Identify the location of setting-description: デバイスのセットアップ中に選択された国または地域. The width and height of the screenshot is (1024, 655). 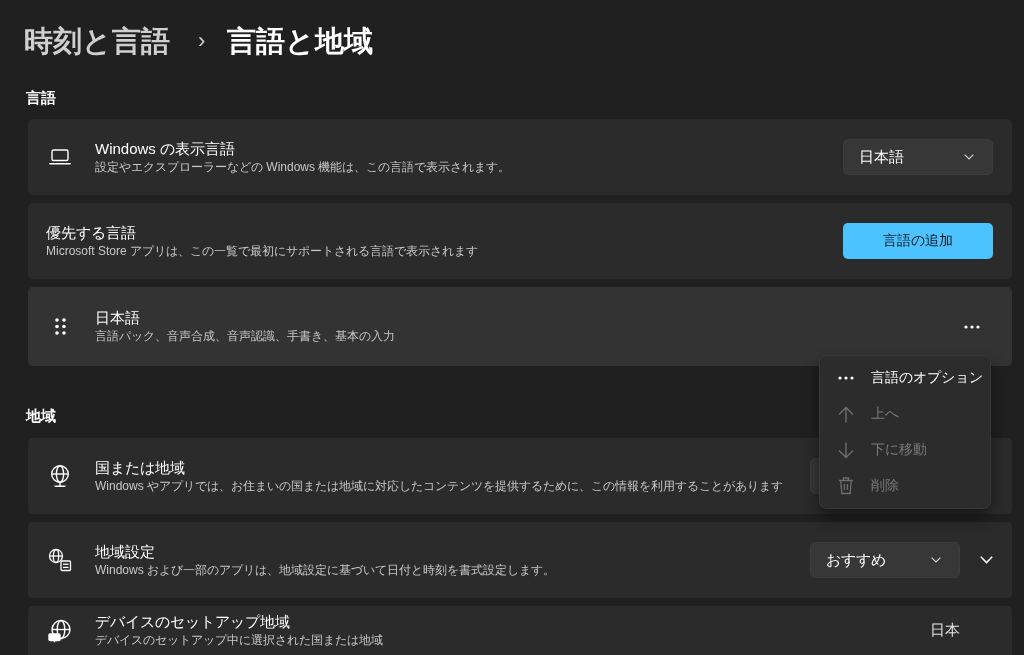
(239, 640).